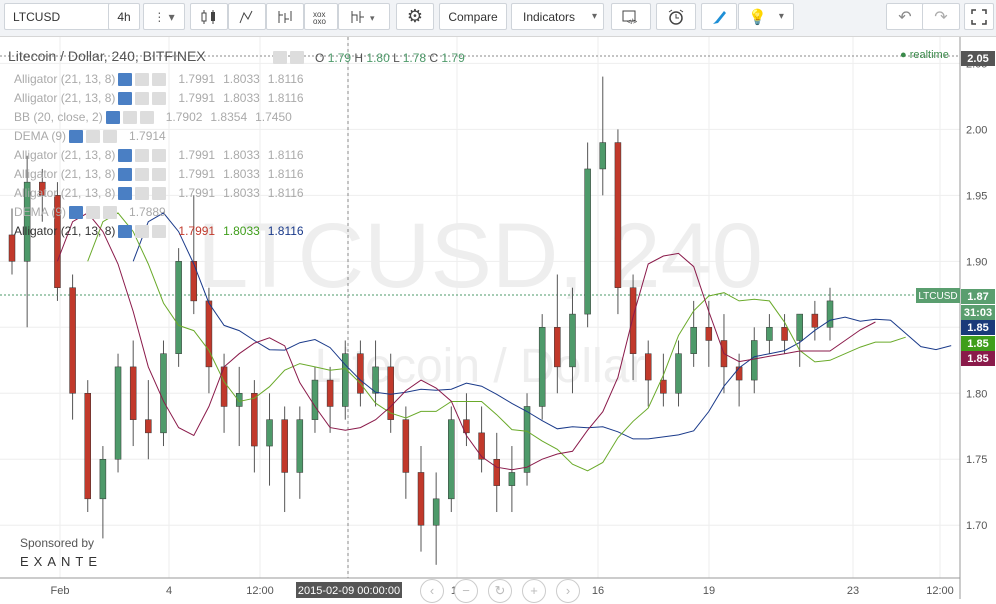  What do you see at coordinates (124, 16) in the screenshot?
I see `interval-button: 4h` at bounding box center [124, 16].